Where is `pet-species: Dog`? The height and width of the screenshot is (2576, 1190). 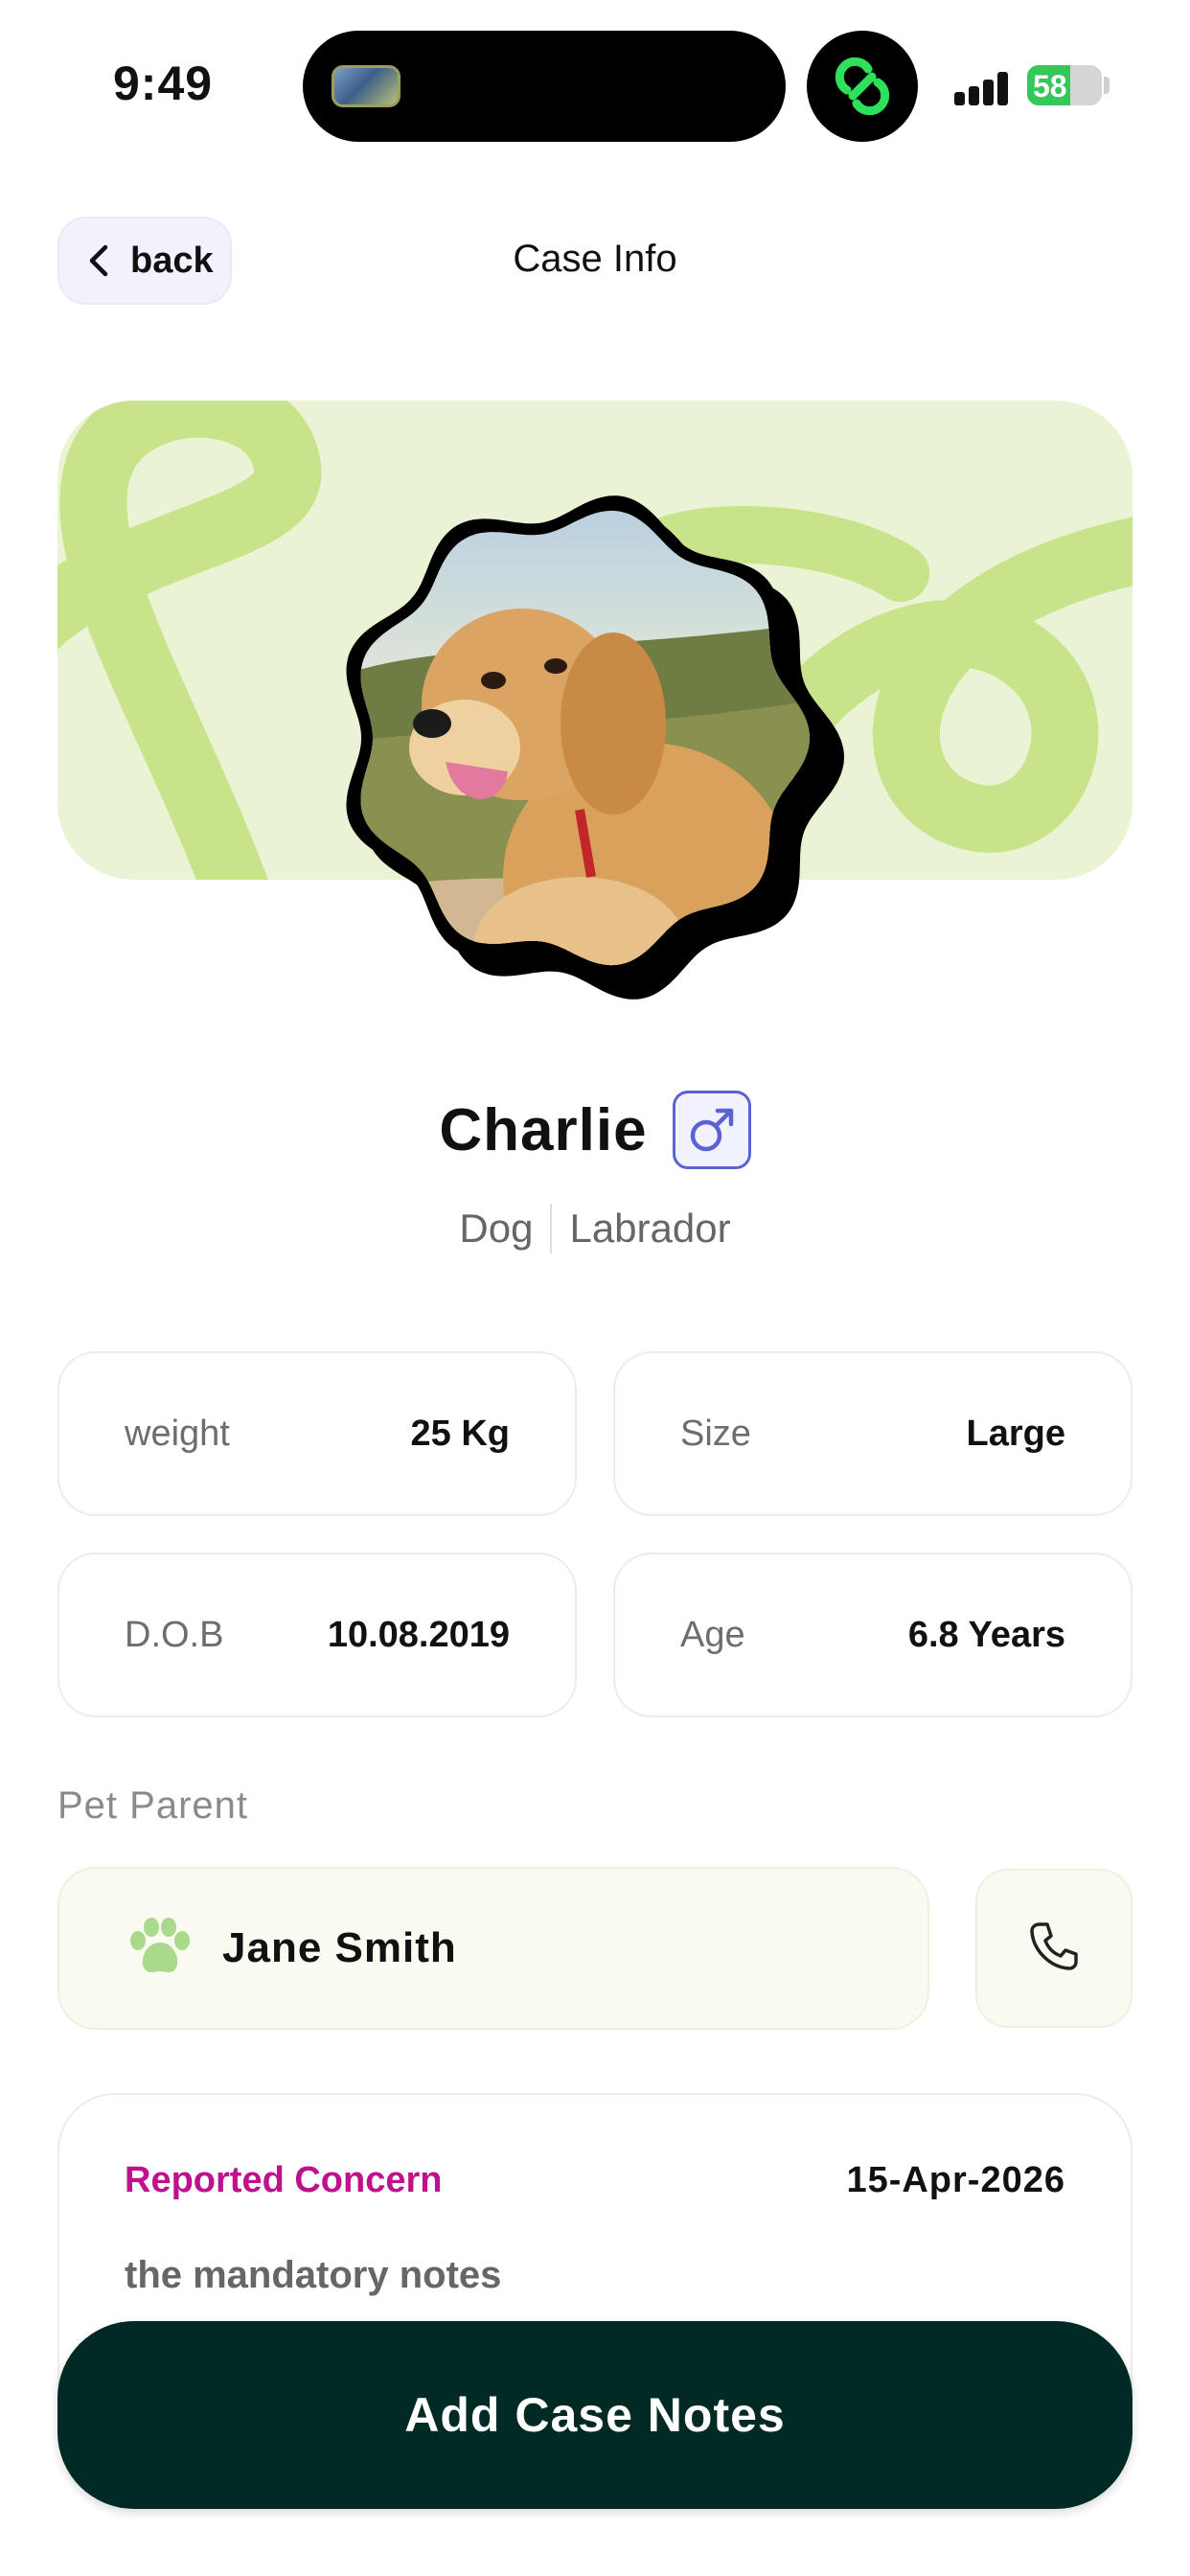
pet-species: Dog is located at coordinates (497, 1228).